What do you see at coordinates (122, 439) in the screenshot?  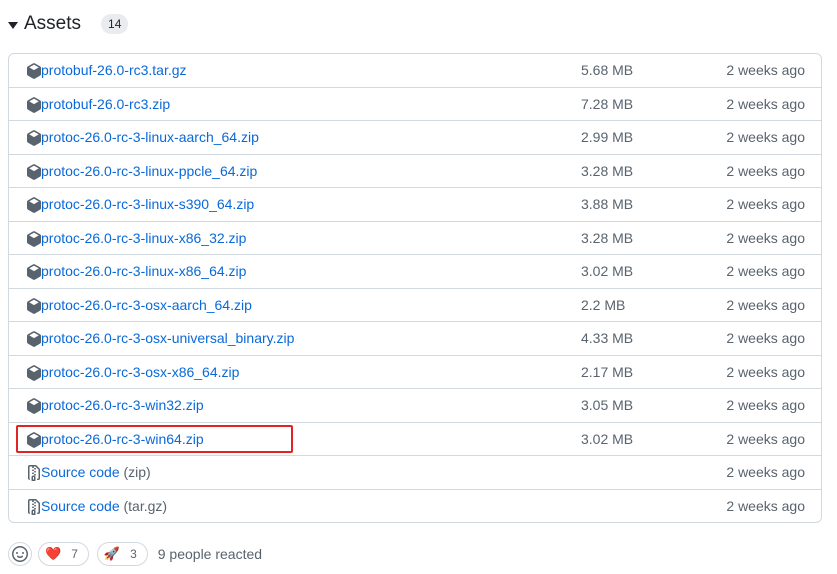 I see `asset-link: protoc-26.0-rc-3-win64.zip` at bounding box center [122, 439].